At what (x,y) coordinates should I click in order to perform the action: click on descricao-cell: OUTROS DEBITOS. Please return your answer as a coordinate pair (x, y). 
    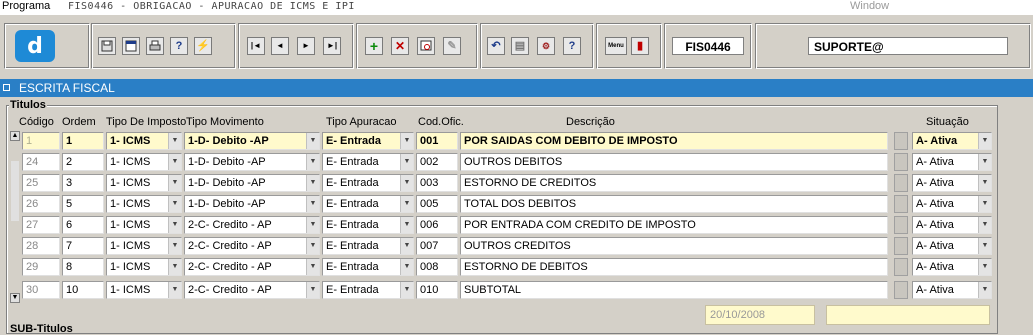
    Looking at the image, I should click on (674, 162).